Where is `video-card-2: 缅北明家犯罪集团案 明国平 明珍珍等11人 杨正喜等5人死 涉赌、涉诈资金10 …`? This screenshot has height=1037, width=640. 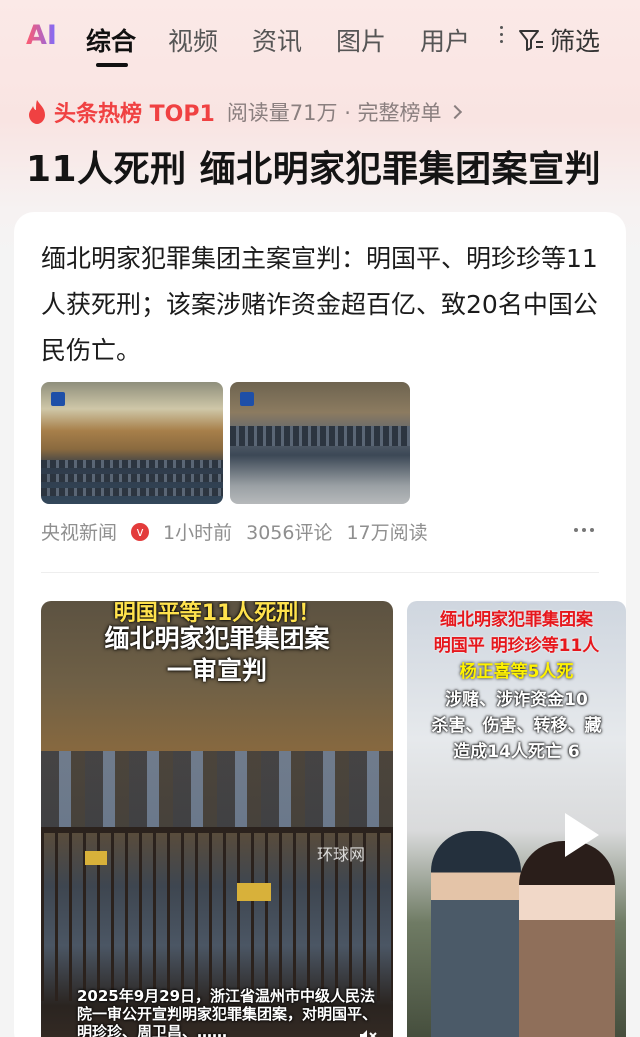
video-card-2: 缅北明家犯罪集团案 明国平 明珍珍等11人 杨正喜等5人死 涉赌、涉诈资金10 … is located at coordinates (516, 819).